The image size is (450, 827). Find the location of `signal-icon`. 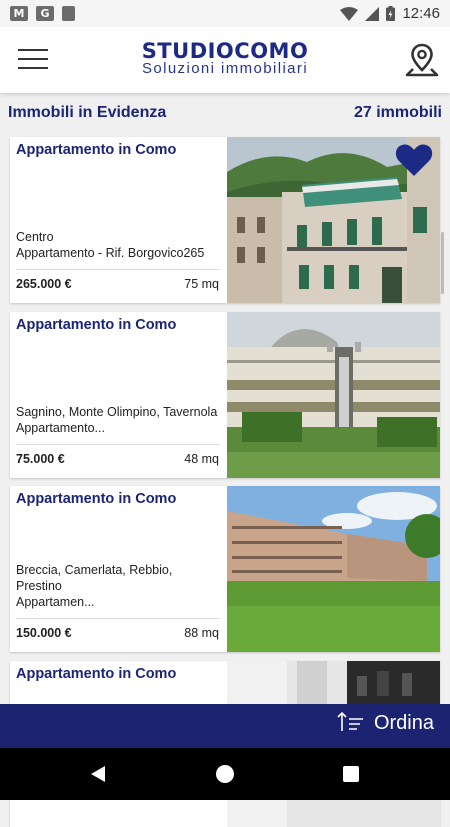

signal-icon is located at coordinates (372, 13).